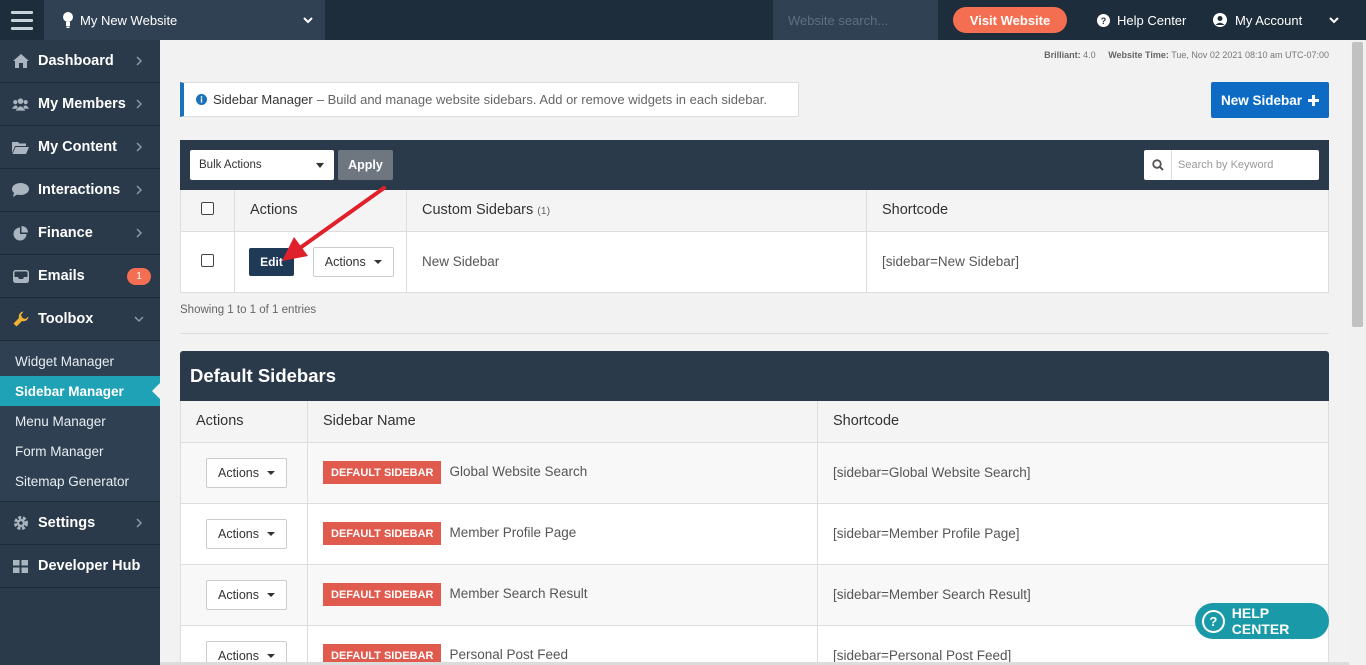 The image size is (1366, 665). What do you see at coordinates (1261, 100) in the screenshot?
I see `new-sidebar-label: New Sidebar` at bounding box center [1261, 100].